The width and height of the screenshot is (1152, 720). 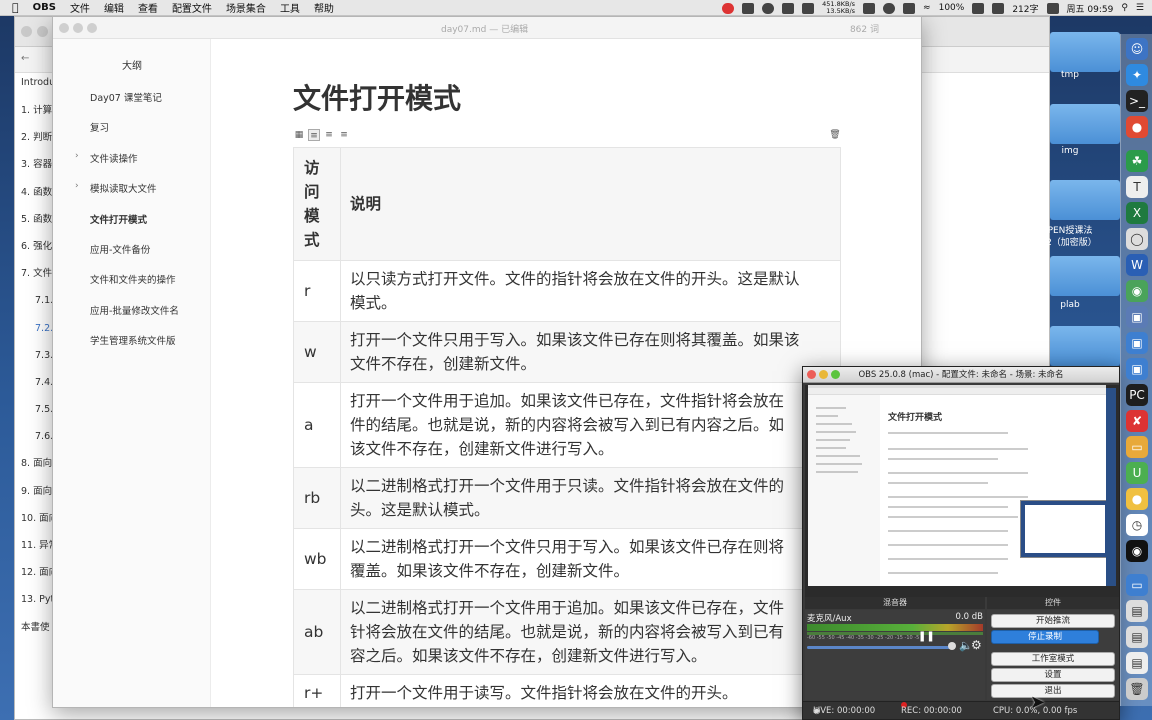 What do you see at coordinates (118, 219) in the screenshot?
I see `outline-item: 文件打开模式` at bounding box center [118, 219].